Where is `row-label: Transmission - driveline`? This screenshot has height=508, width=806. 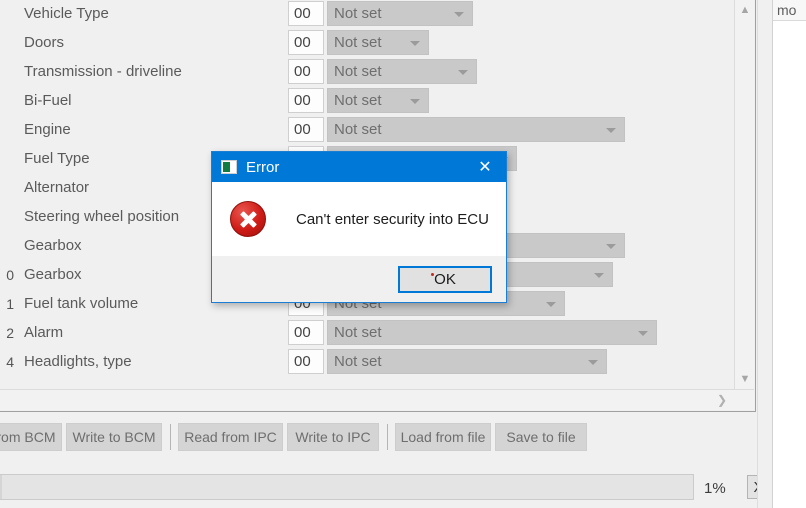
row-label: Transmission - driveline is located at coordinates (103, 71).